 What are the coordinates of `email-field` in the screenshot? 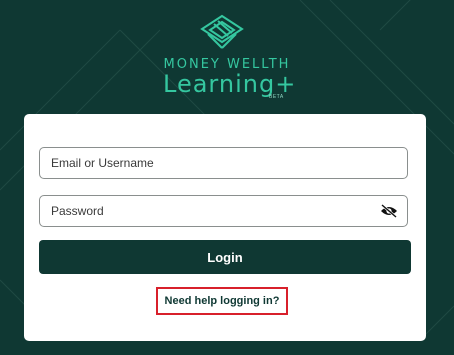 It's located at (223, 163).